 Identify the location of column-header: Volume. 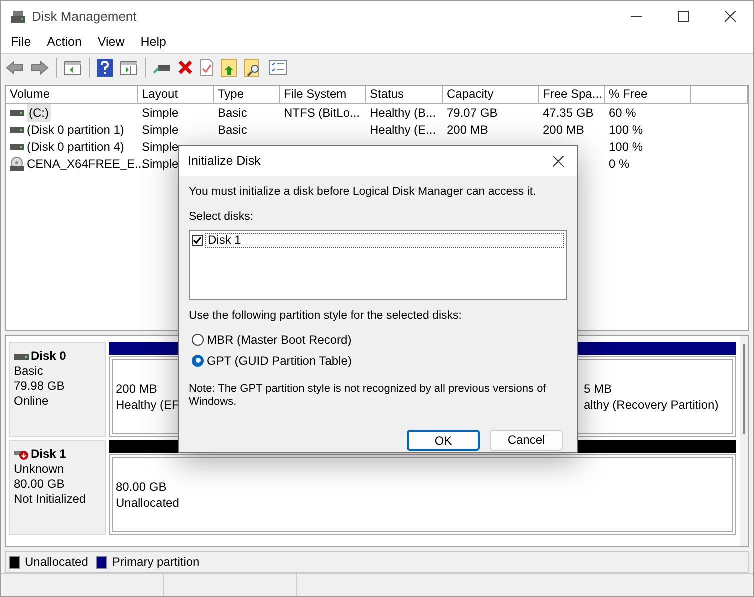
(72, 95).